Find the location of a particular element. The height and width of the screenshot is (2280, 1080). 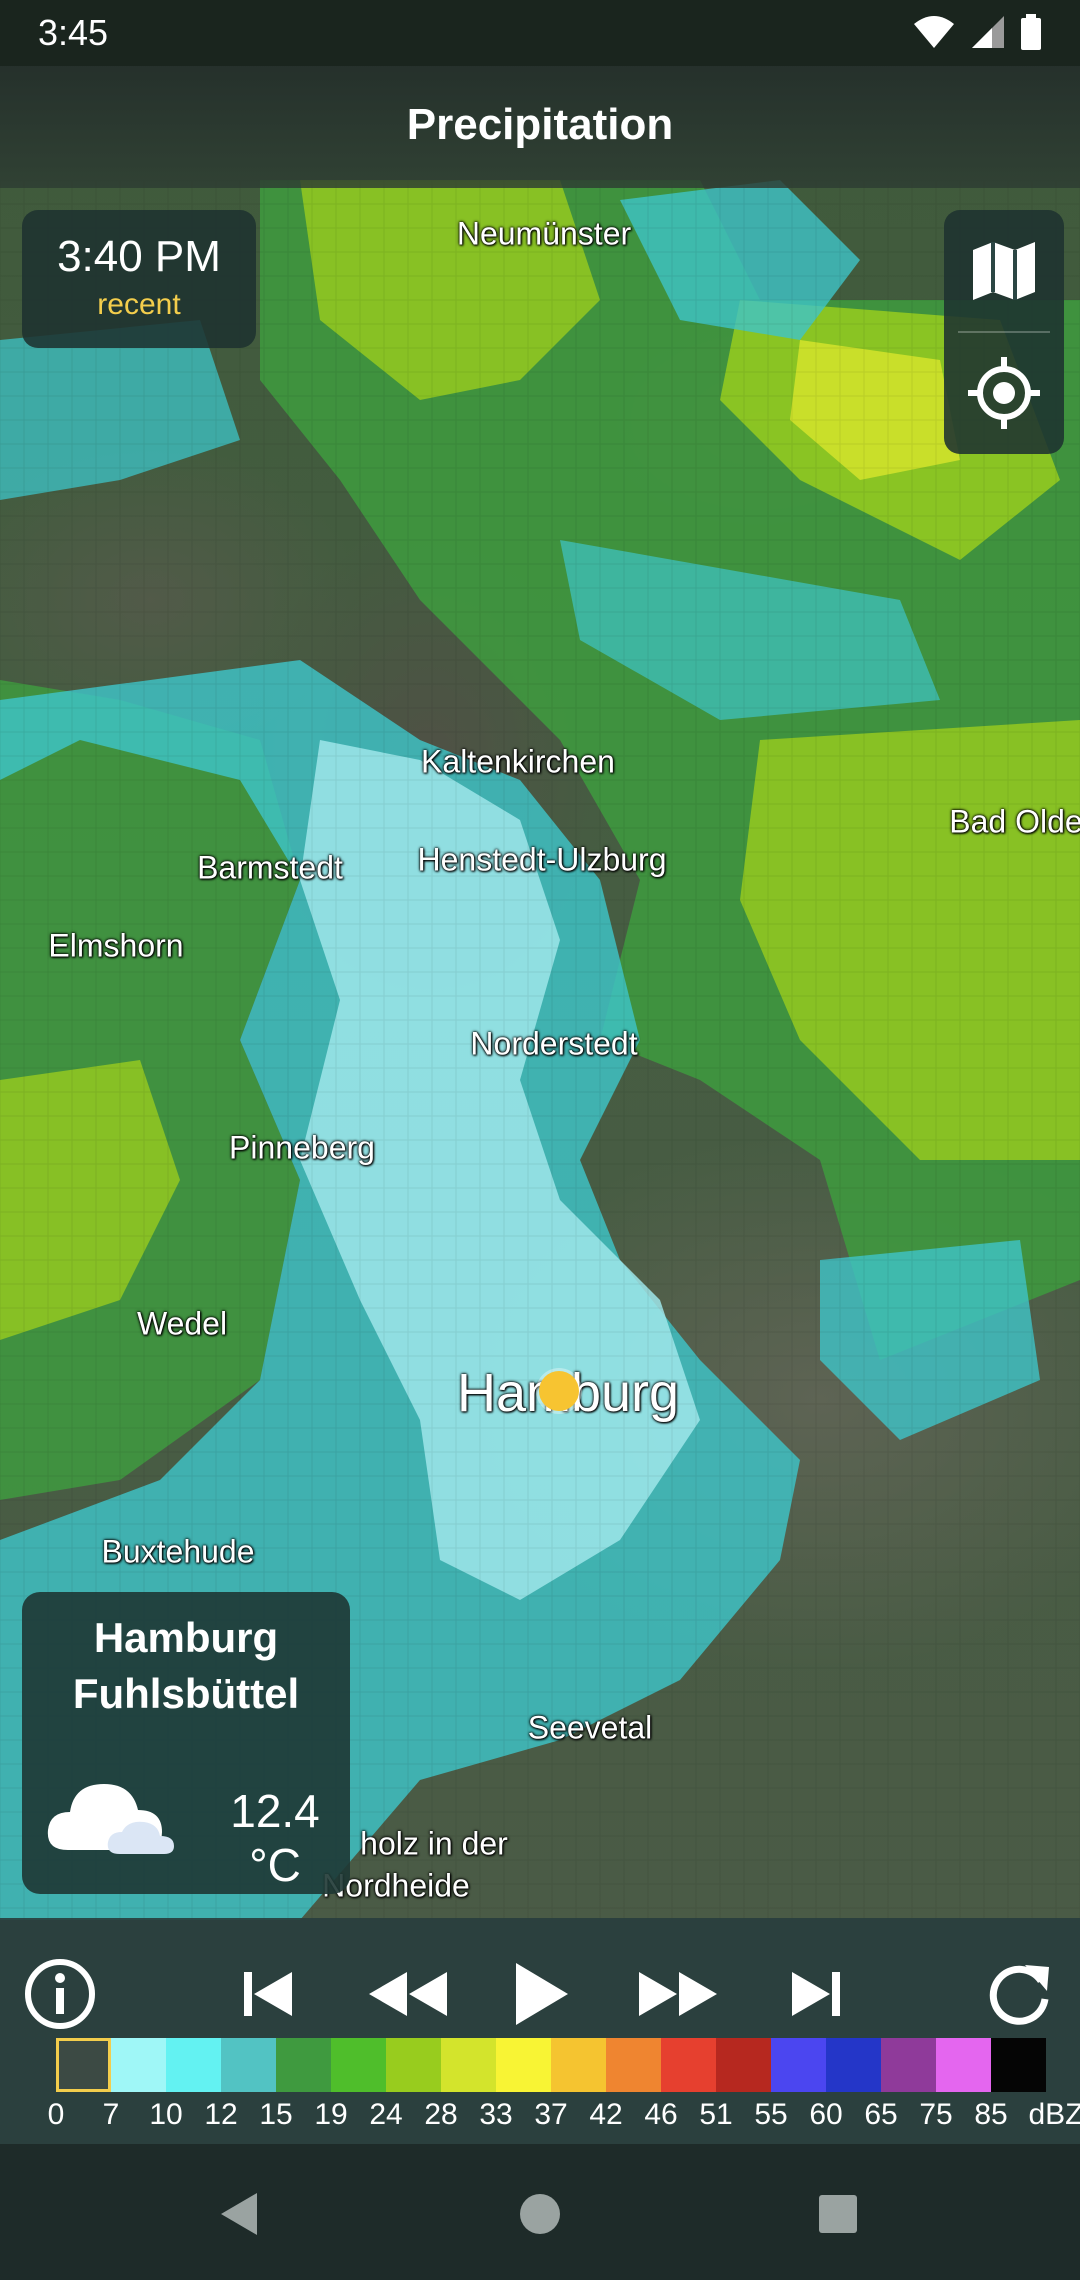

refresh-button is located at coordinates (1020, 1994).